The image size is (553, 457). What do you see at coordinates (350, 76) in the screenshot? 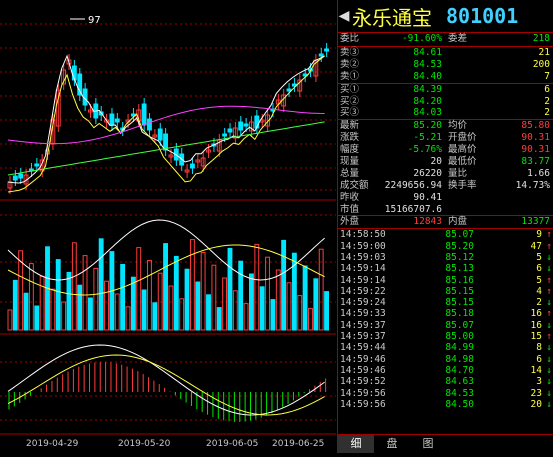
I see `ask-label: 卖①` at bounding box center [350, 76].